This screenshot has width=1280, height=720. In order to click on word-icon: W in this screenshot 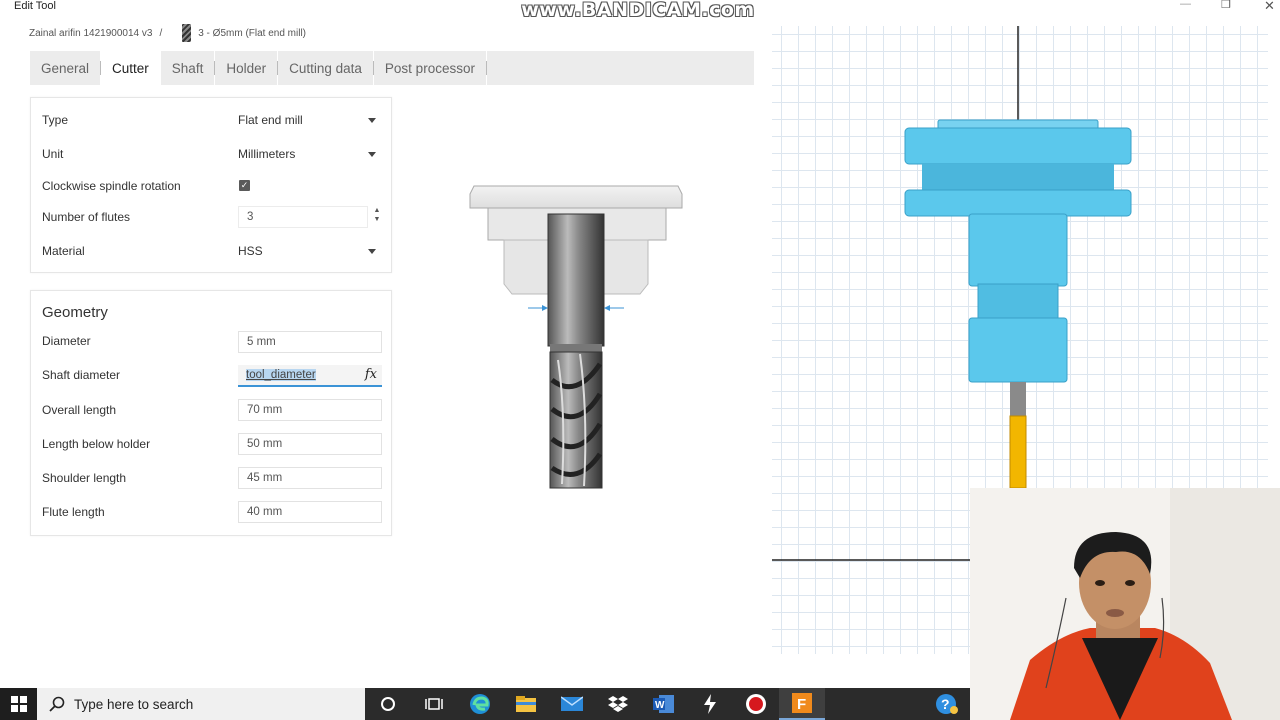, I will do `click(664, 704)`.